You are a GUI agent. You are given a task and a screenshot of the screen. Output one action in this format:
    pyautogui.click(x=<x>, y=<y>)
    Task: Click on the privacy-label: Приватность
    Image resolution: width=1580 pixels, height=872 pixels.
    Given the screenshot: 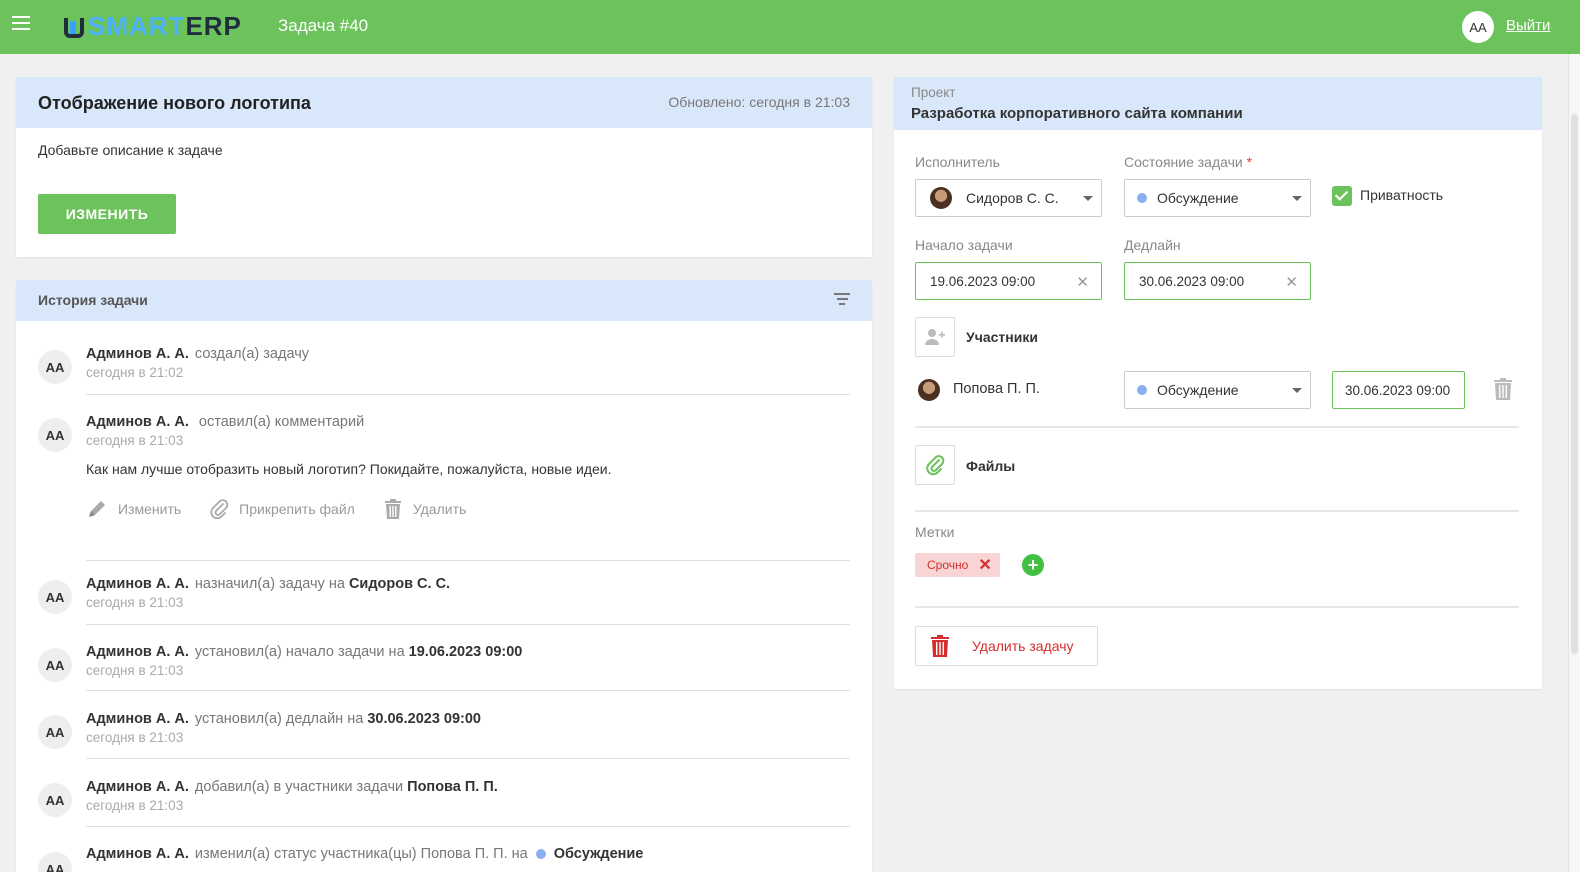 What is the action you would take?
    pyautogui.click(x=1401, y=195)
    